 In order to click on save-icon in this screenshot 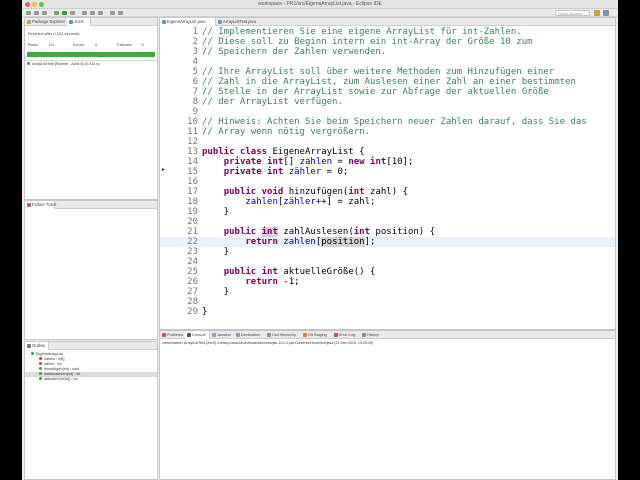, I will do `click(36, 13)`.